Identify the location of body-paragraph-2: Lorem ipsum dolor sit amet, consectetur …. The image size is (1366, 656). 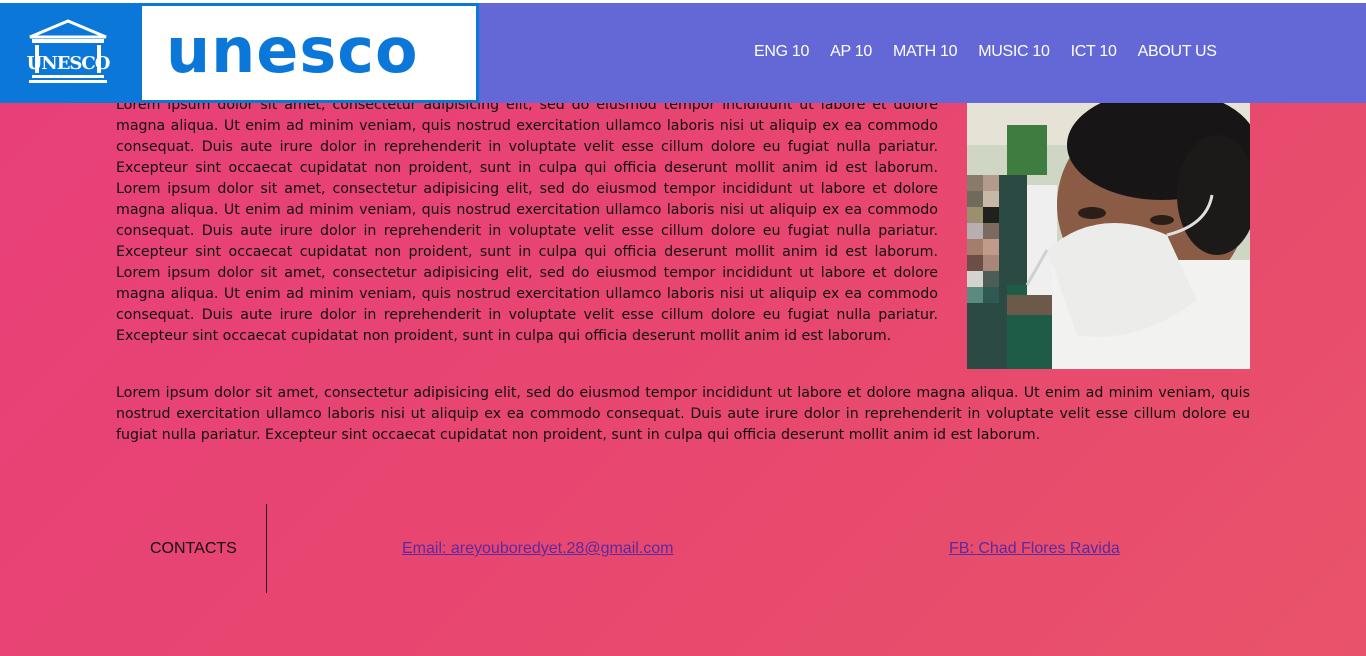
(683, 414).